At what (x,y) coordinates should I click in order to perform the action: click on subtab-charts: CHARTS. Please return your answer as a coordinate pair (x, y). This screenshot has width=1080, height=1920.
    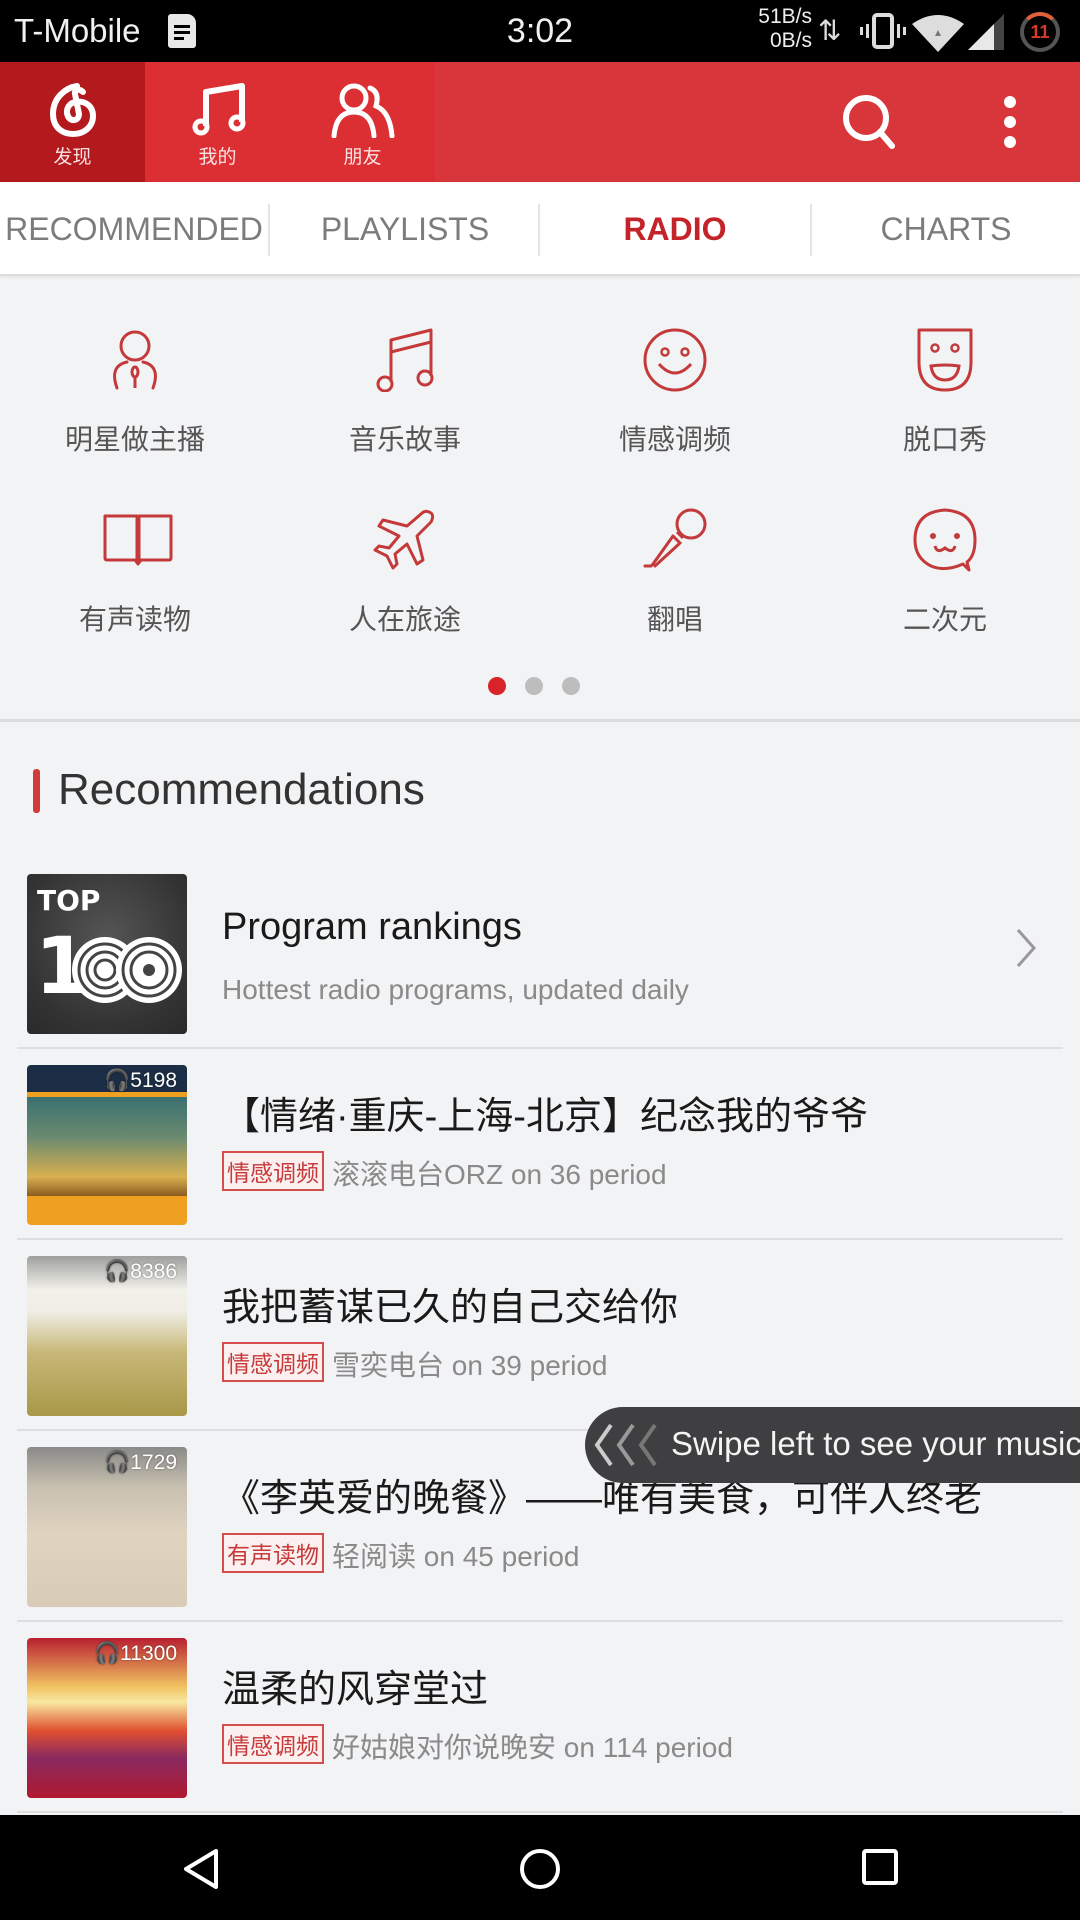
    Looking at the image, I should click on (946, 229).